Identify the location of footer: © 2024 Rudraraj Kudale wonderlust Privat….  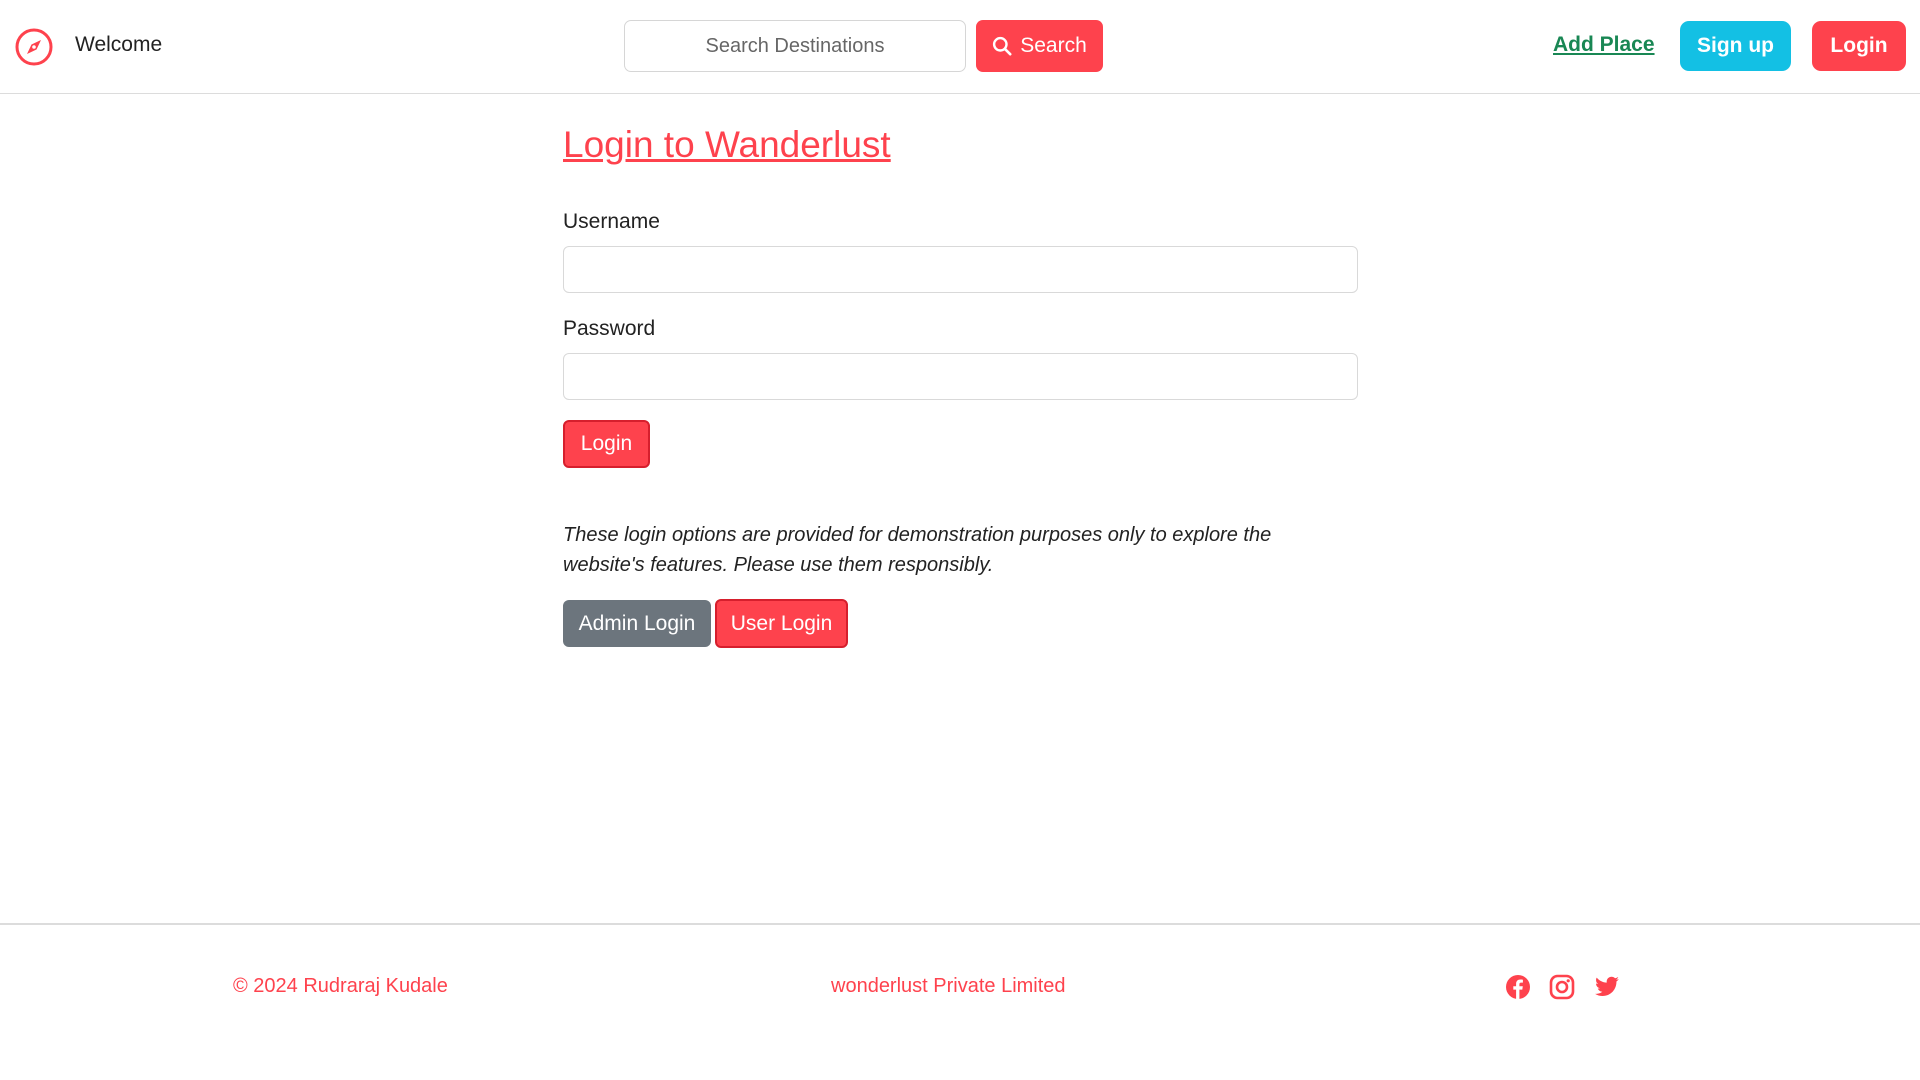
(960, 1001).